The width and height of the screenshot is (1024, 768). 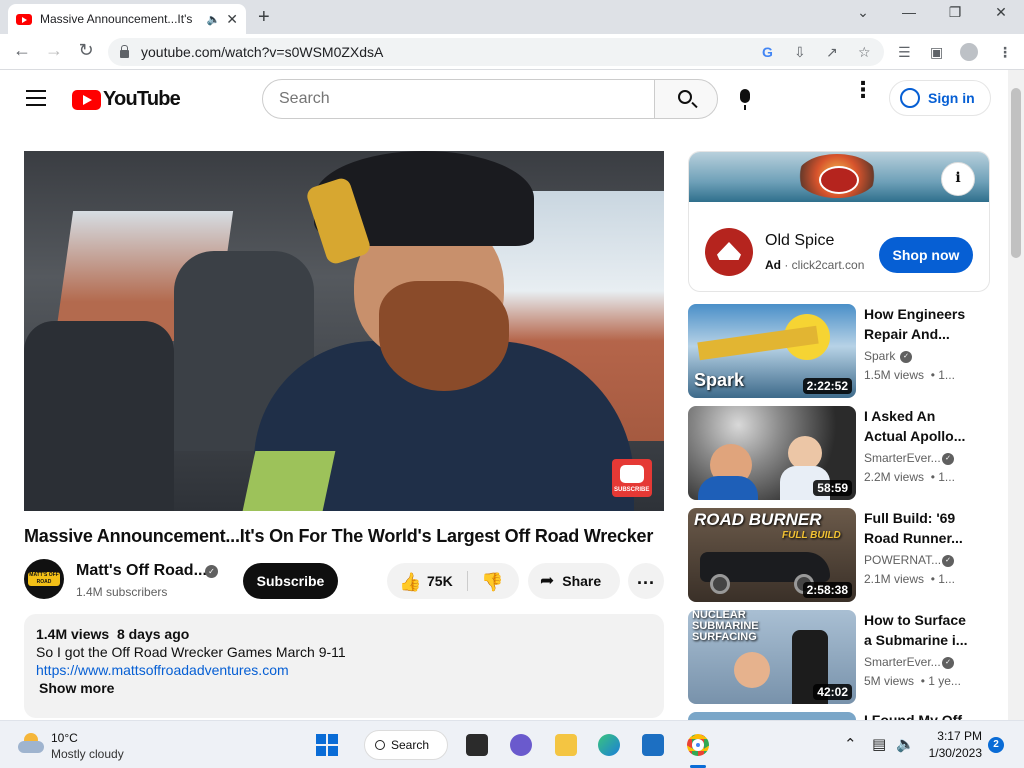 What do you see at coordinates (492, 582) in the screenshot?
I see `thumbs-down-icon: 👎` at bounding box center [492, 582].